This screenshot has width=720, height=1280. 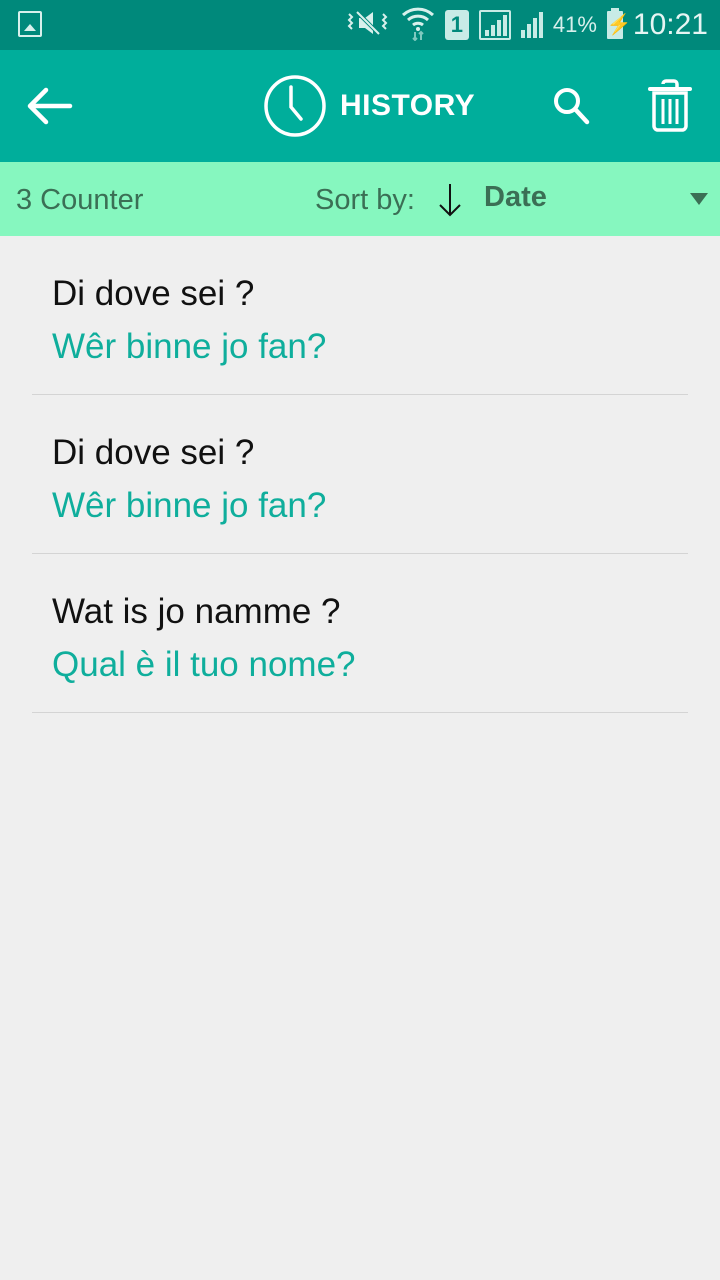 I want to click on sort-by-label: Sort by:, so click(x=365, y=200).